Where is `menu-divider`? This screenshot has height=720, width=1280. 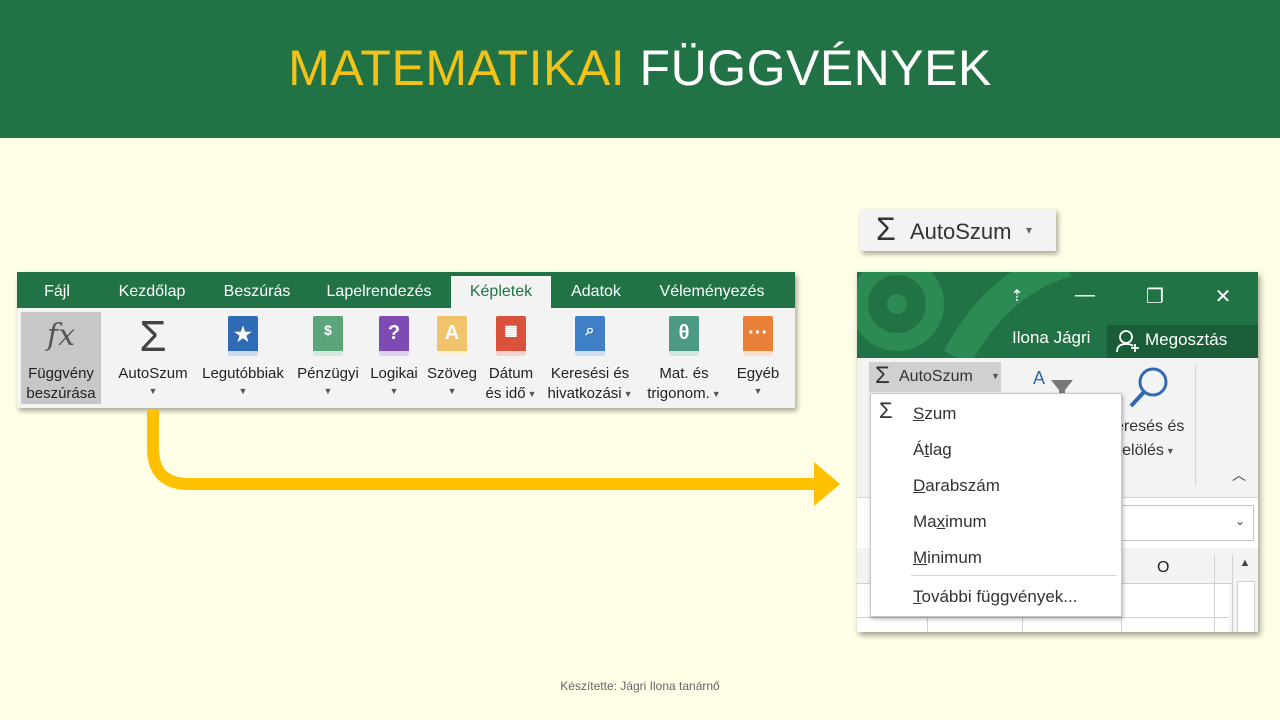 menu-divider is located at coordinates (1014, 575).